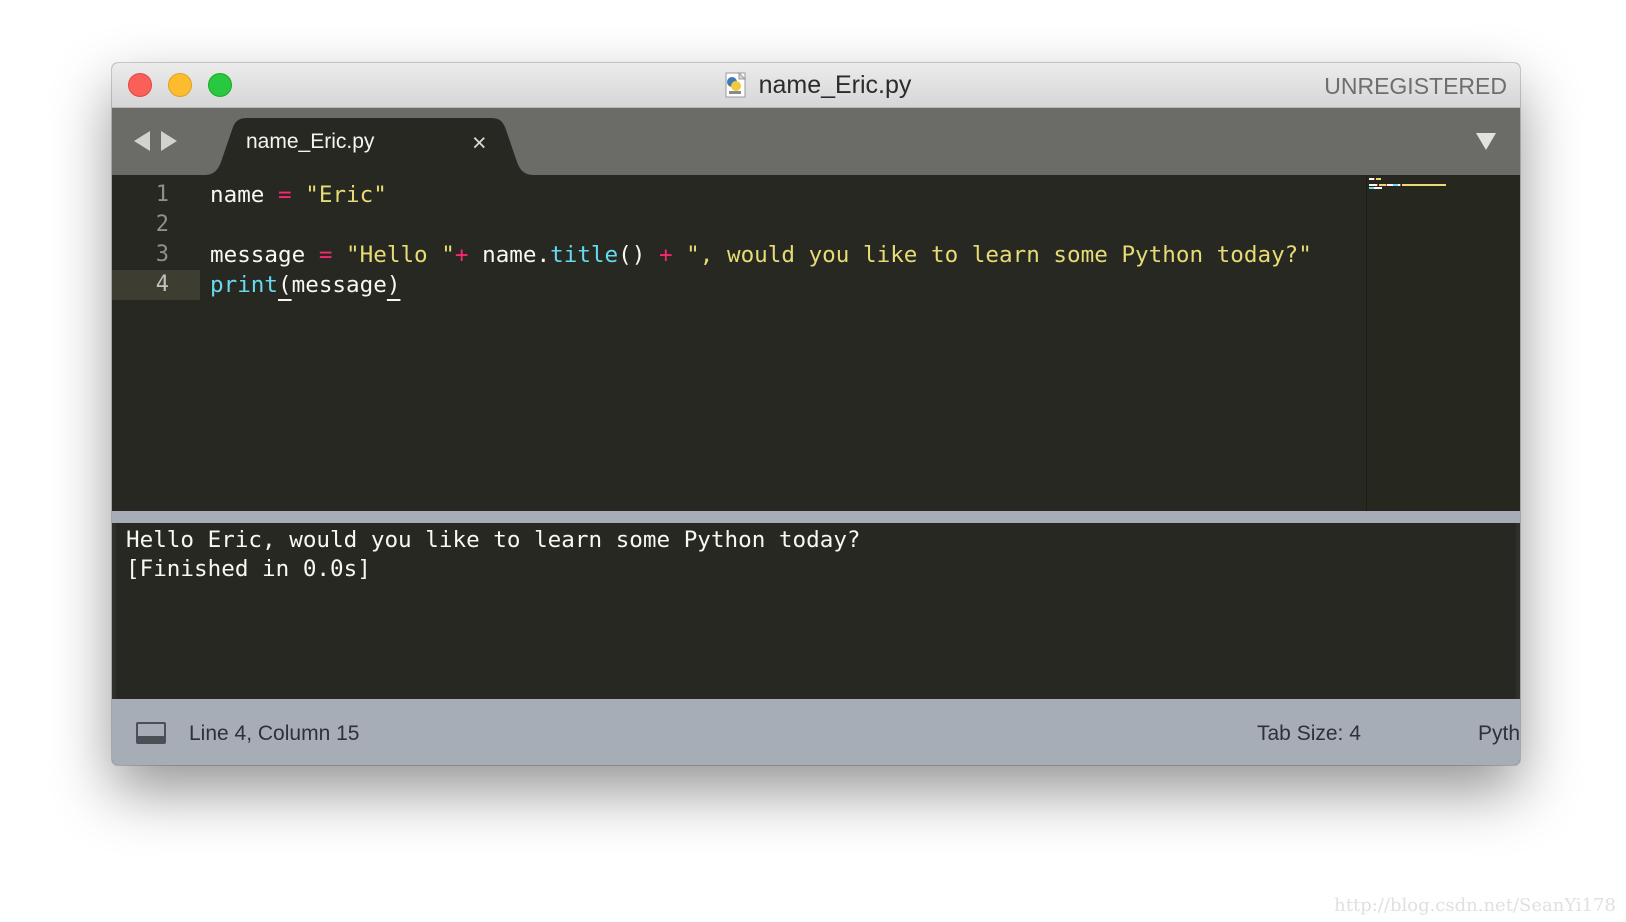 The height and width of the screenshot is (922, 1626). I want to click on tab-bar: name_Eric.py ×, so click(816, 141).